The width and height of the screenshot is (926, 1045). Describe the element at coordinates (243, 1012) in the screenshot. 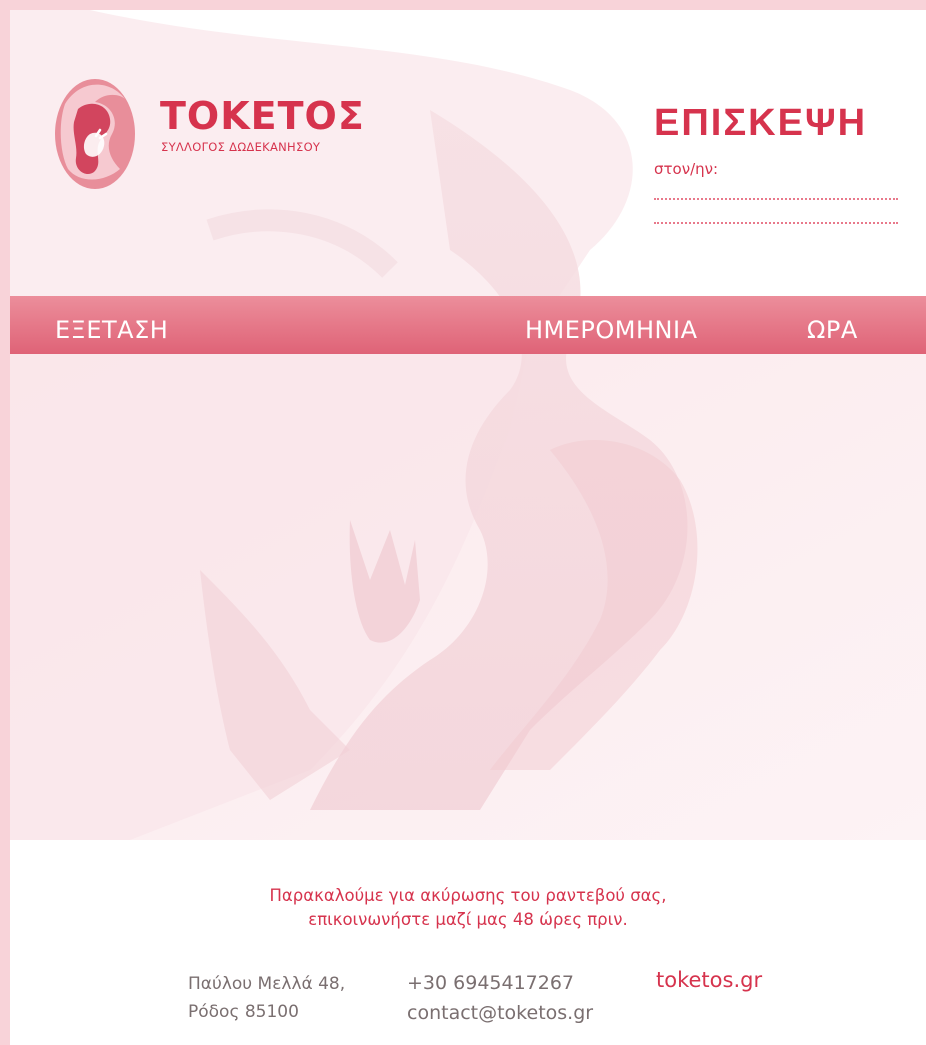

I see `address-line-2: Ρόδος 85100` at that location.